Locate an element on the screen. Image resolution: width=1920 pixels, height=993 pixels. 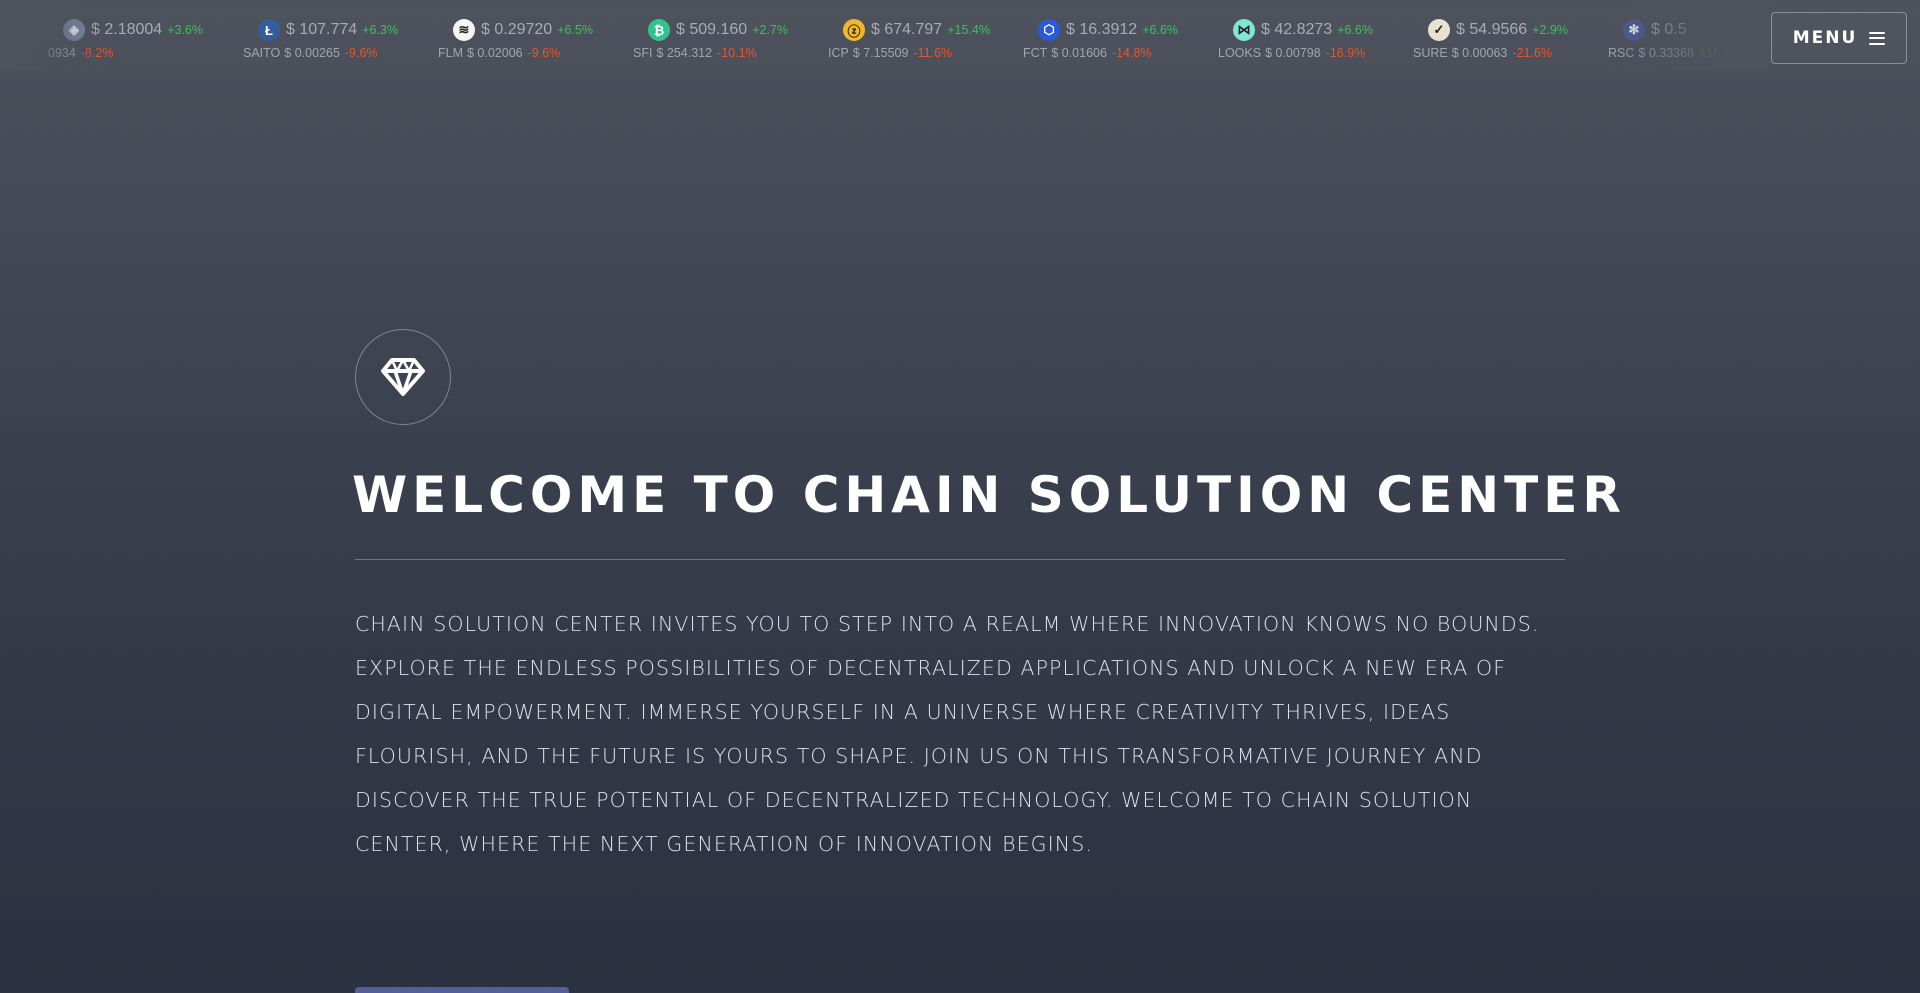
ticker-item: ₿ $ 509.160 +2.7% is located at coordinates (745, 30).